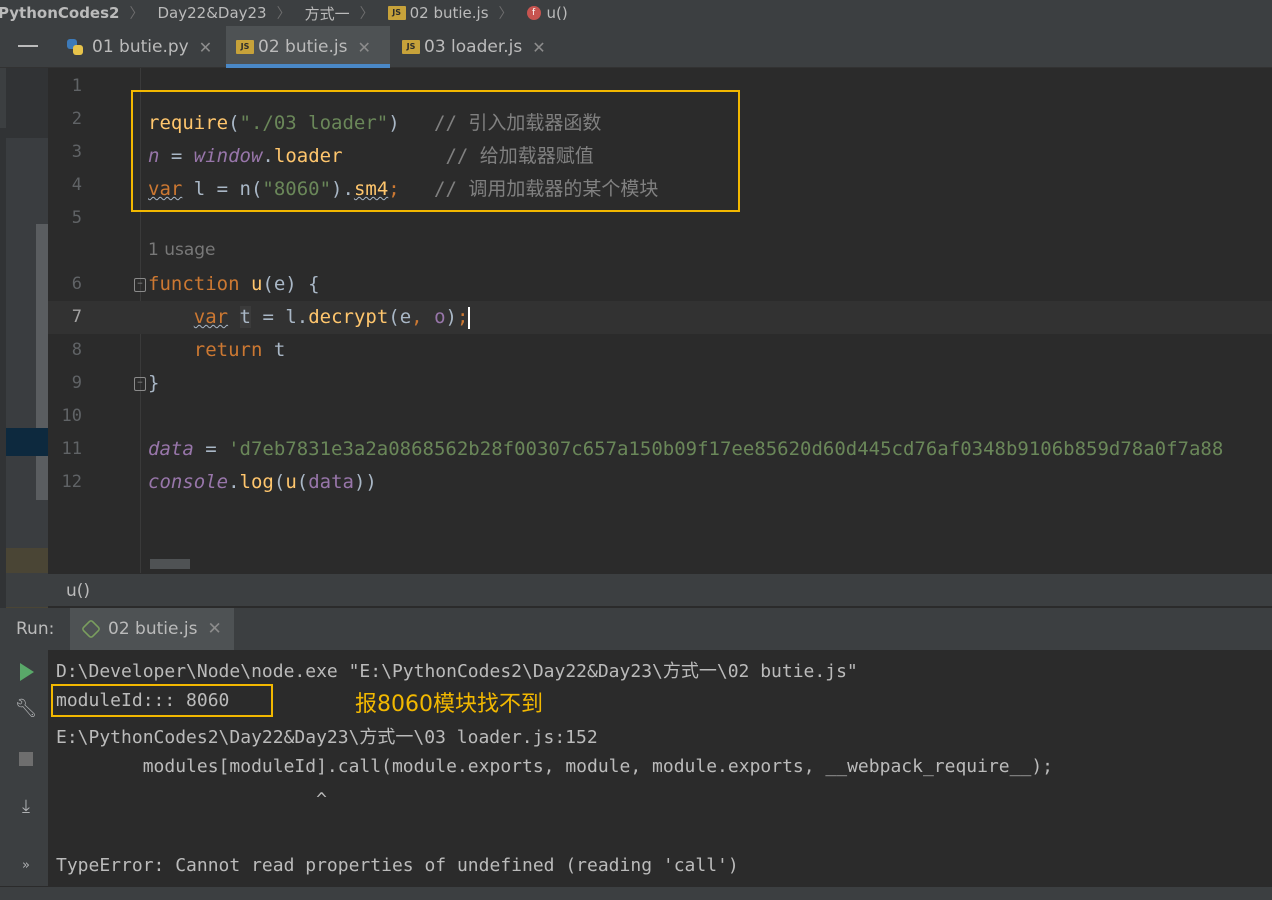 Image resolution: width=1272 pixels, height=900 pixels. Describe the element at coordinates (191, 799) in the screenshot. I see `console-line: ^` at that location.